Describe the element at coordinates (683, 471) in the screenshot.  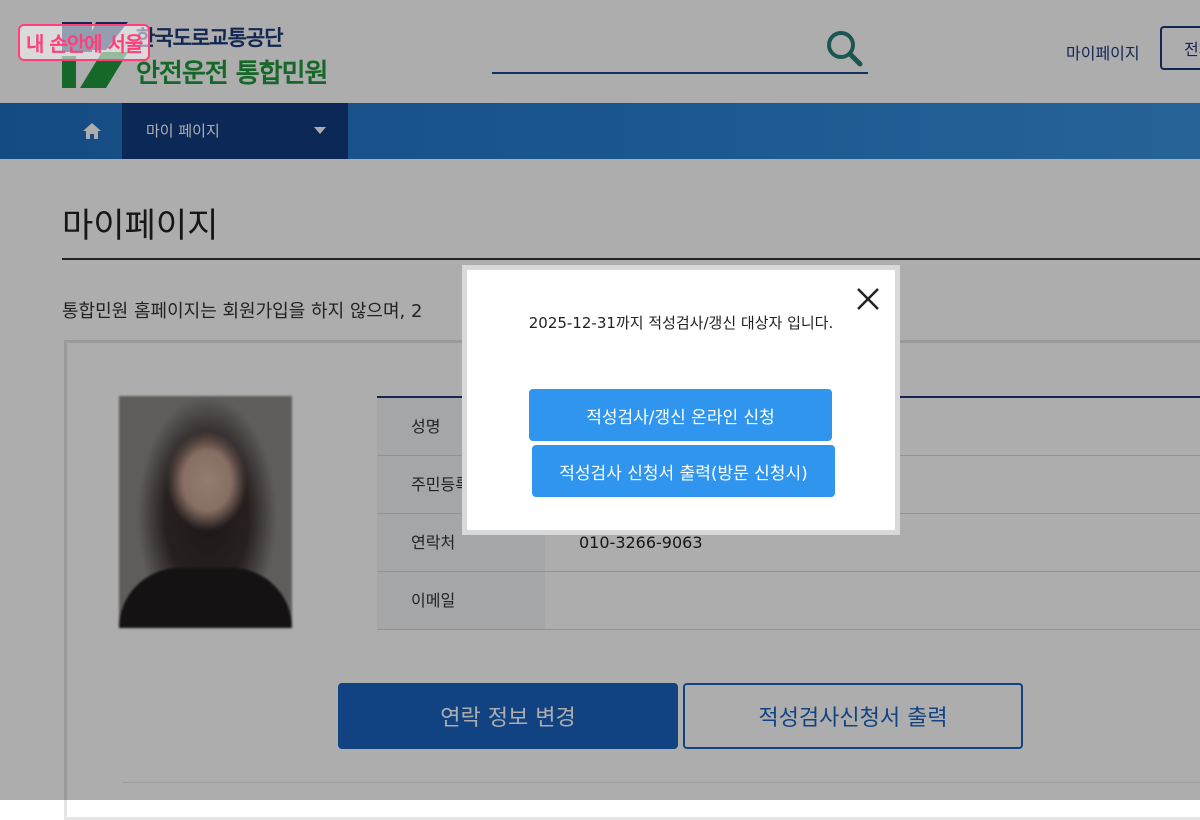
I see `print-application-button: 적성검사 신청서 출력(방문 신청시)` at that location.